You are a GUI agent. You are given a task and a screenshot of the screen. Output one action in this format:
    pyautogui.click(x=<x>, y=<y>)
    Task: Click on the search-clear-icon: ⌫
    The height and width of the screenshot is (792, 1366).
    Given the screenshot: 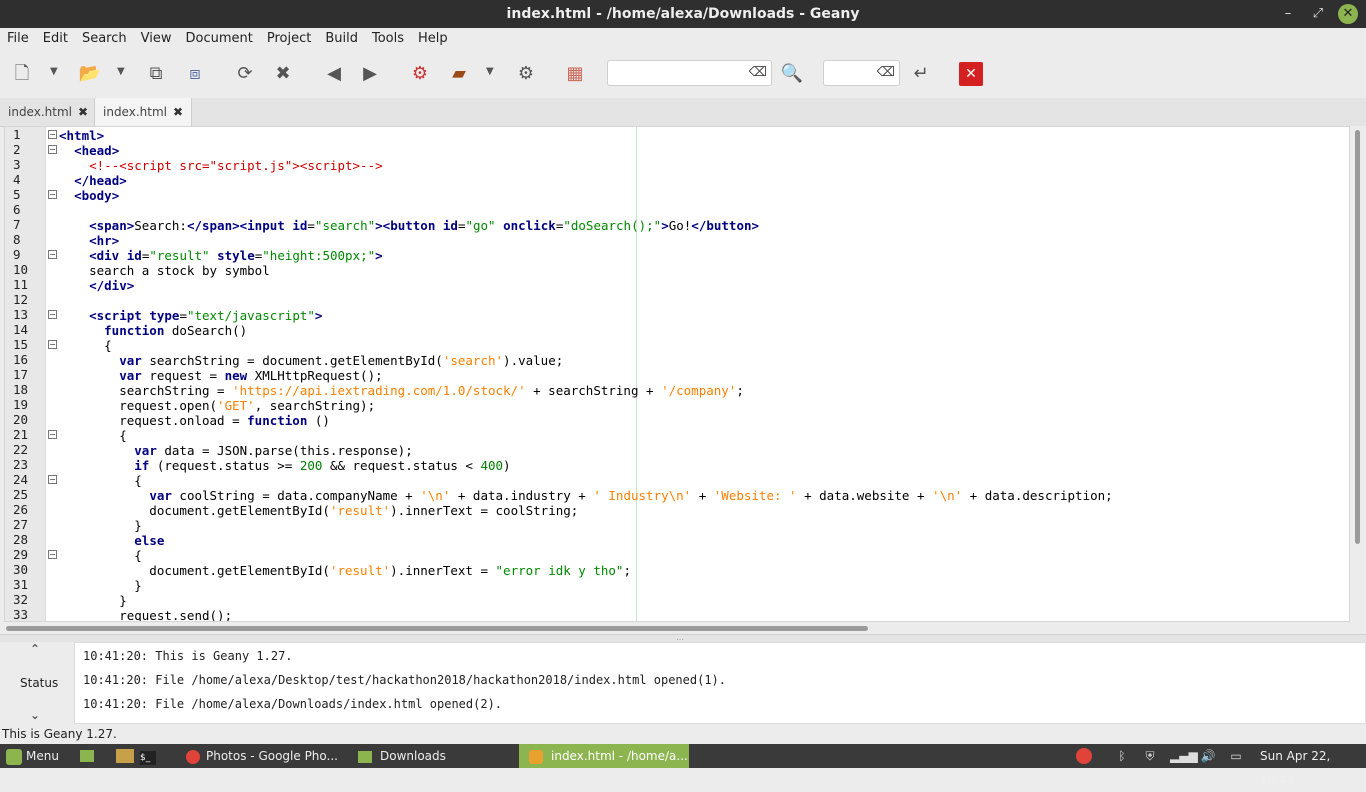 What is the action you would take?
    pyautogui.click(x=758, y=72)
    